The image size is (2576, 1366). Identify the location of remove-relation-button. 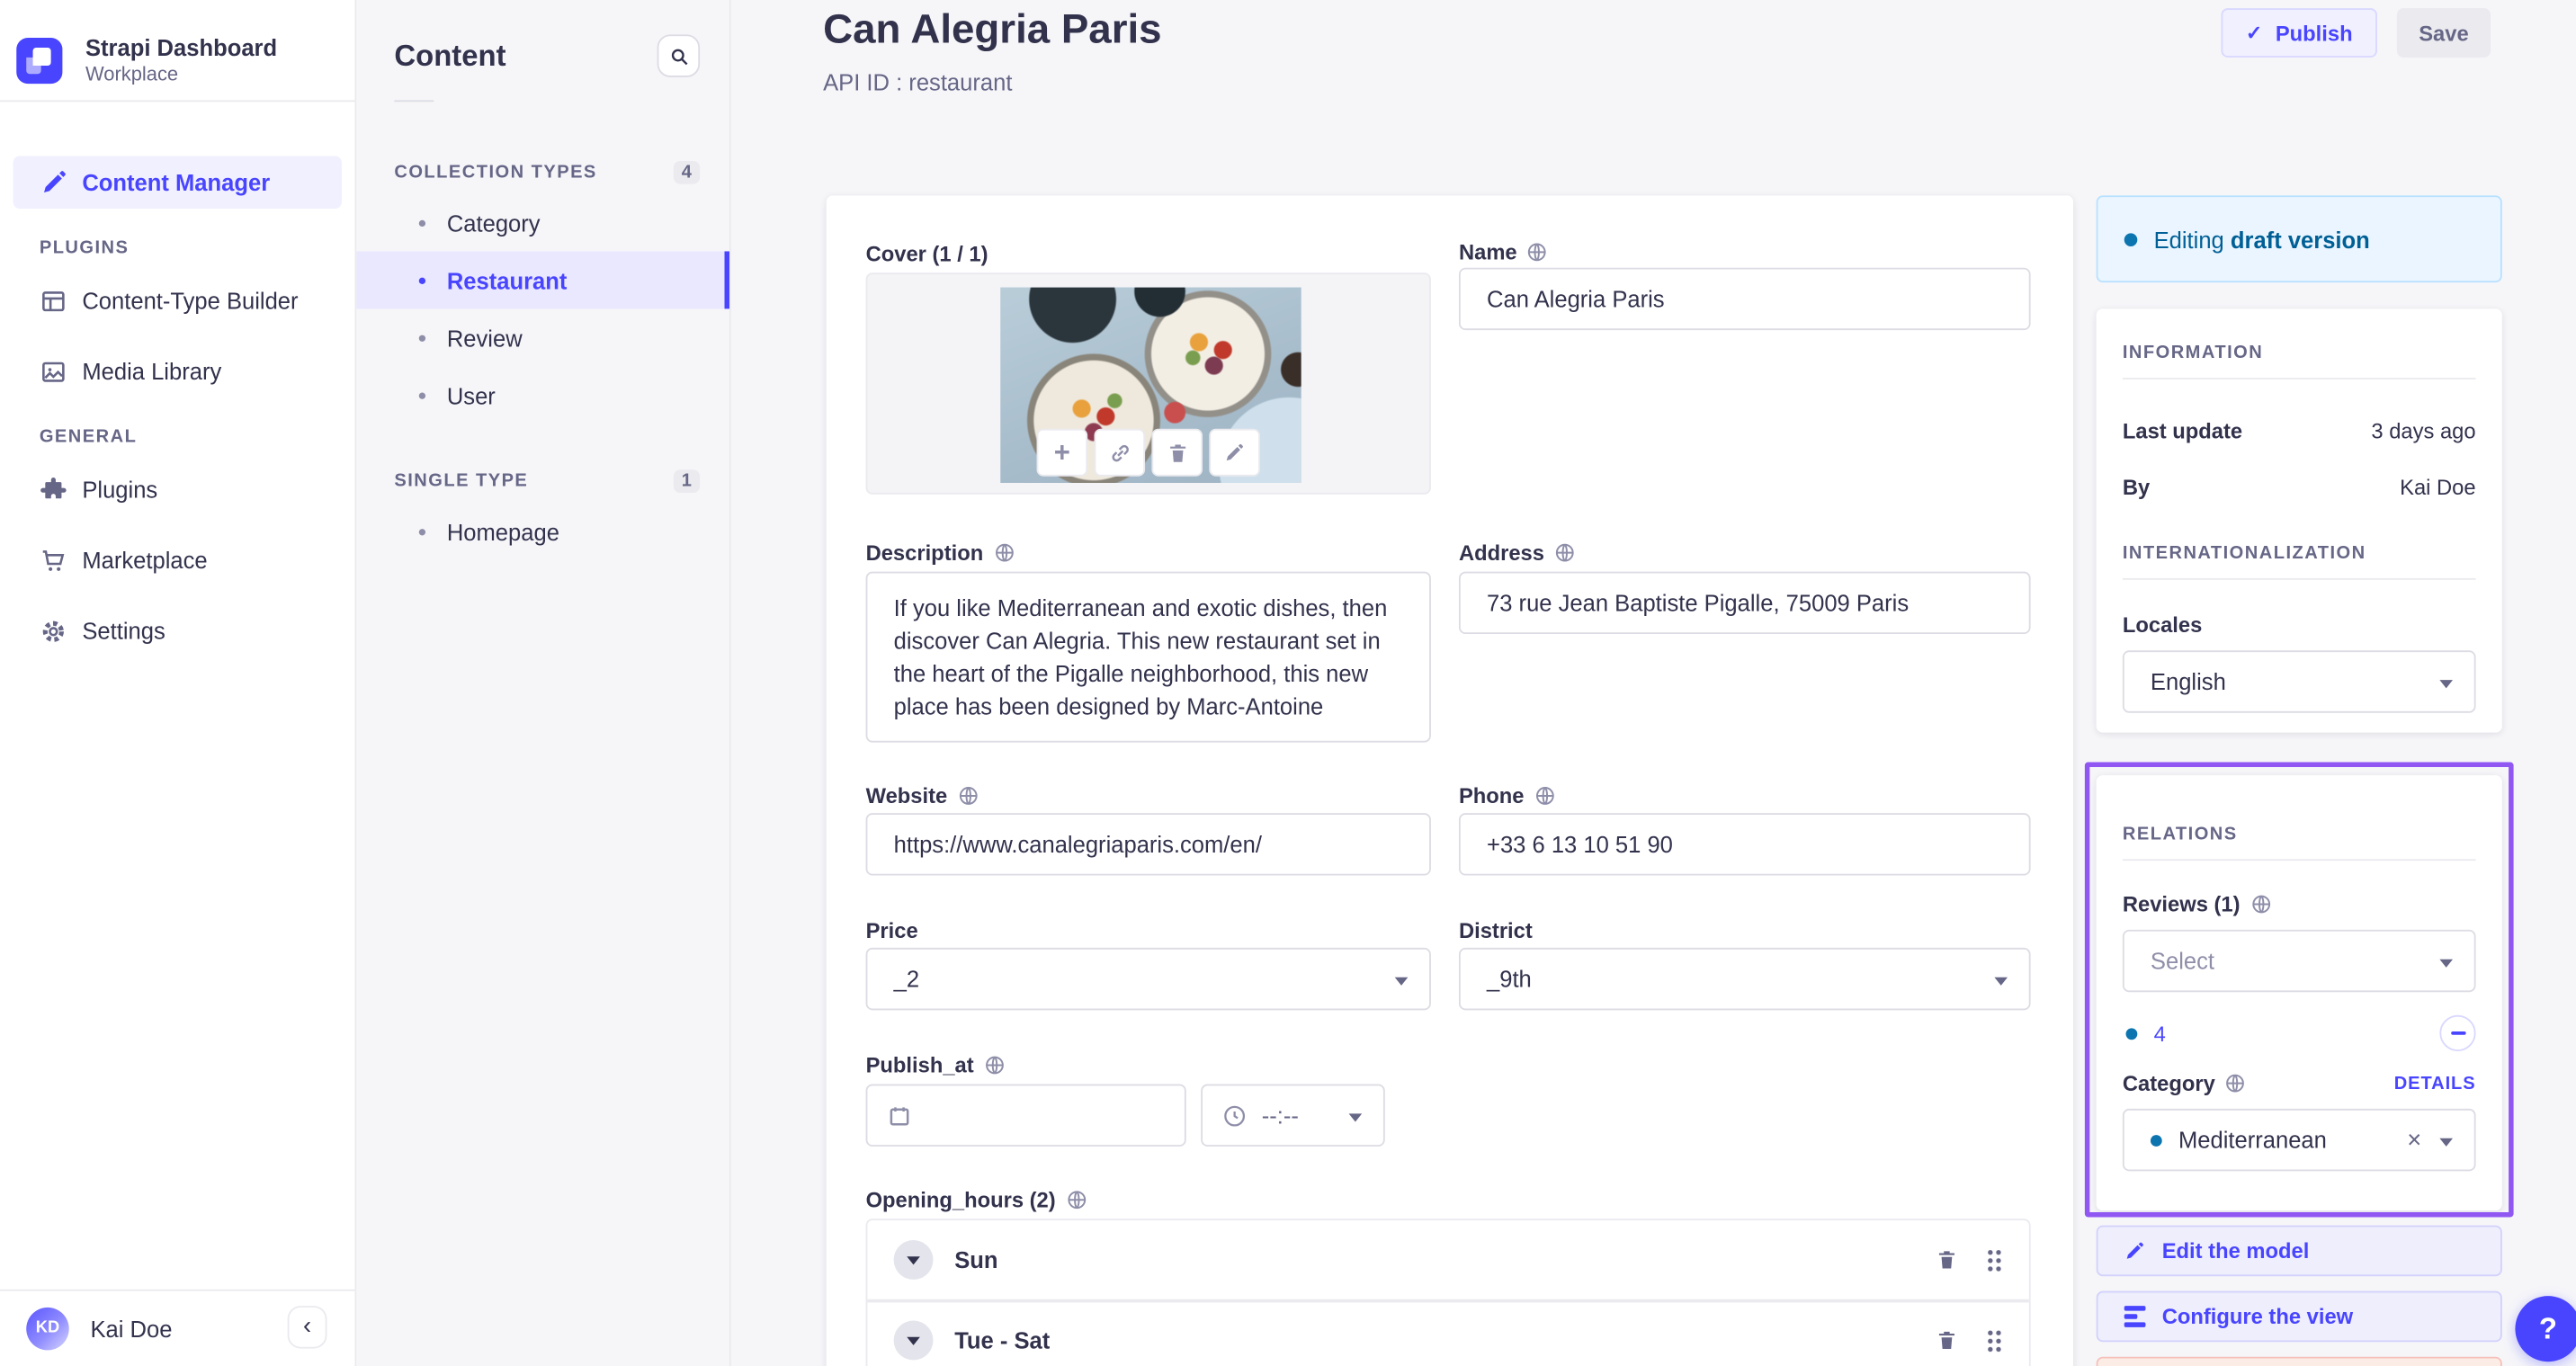
(2457, 1033).